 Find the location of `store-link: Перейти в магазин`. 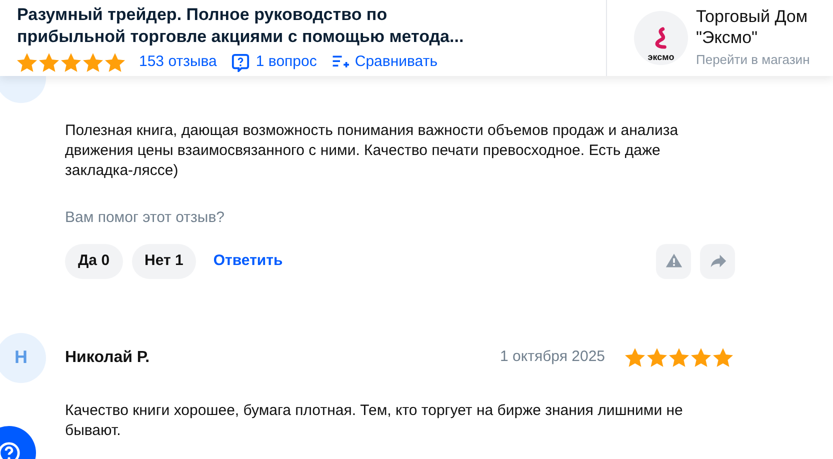

store-link: Перейти в магазин is located at coordinates (756, 60).